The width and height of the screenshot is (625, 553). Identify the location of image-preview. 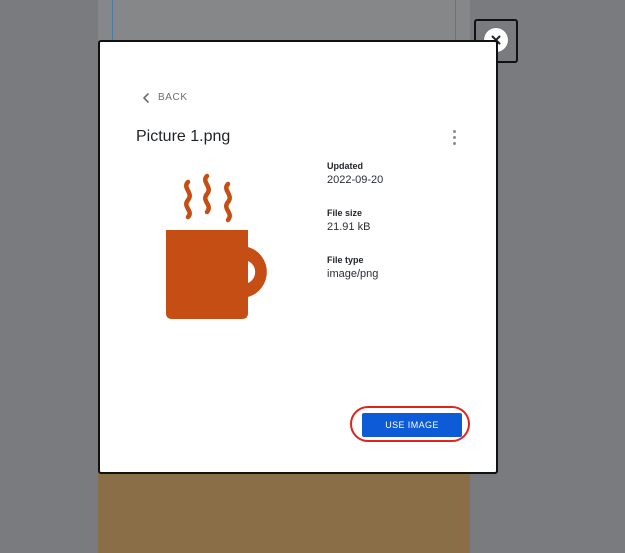
(224, 245).